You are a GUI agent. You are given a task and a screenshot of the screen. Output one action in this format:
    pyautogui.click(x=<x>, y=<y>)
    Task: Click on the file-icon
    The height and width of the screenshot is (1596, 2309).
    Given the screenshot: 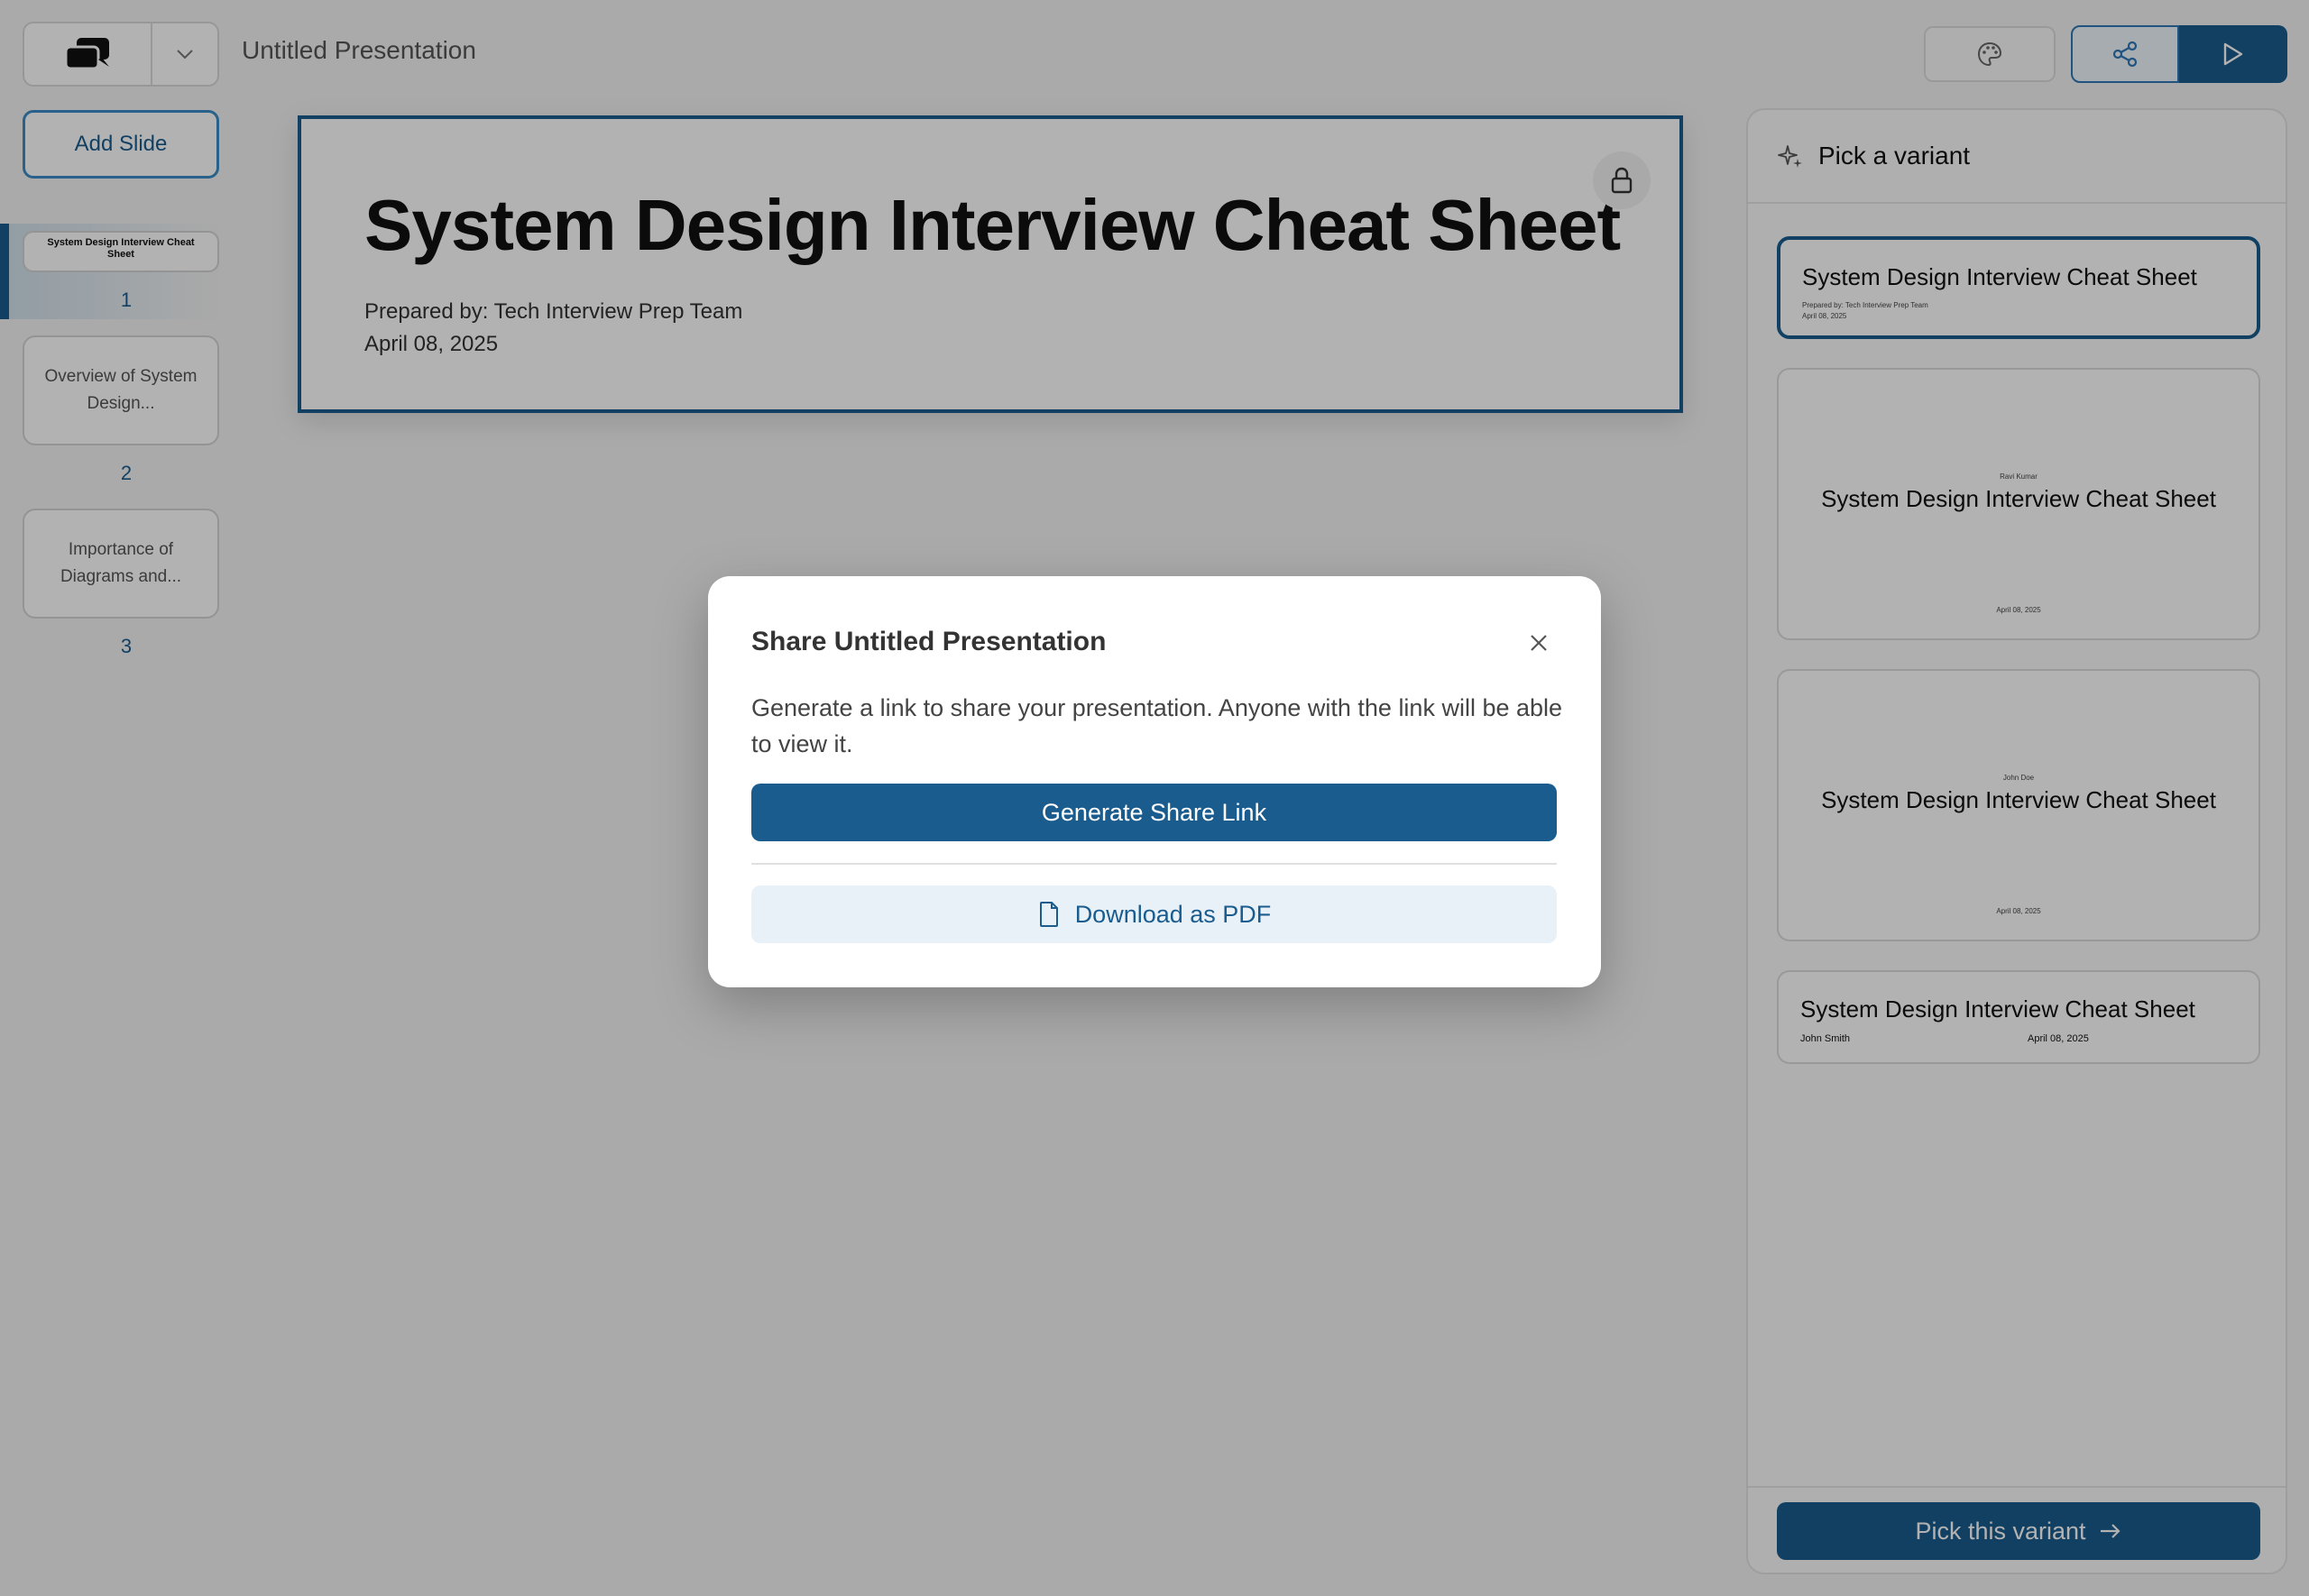 What is the action you would take?
    pyautogui.click(x=1048, y=914)
    